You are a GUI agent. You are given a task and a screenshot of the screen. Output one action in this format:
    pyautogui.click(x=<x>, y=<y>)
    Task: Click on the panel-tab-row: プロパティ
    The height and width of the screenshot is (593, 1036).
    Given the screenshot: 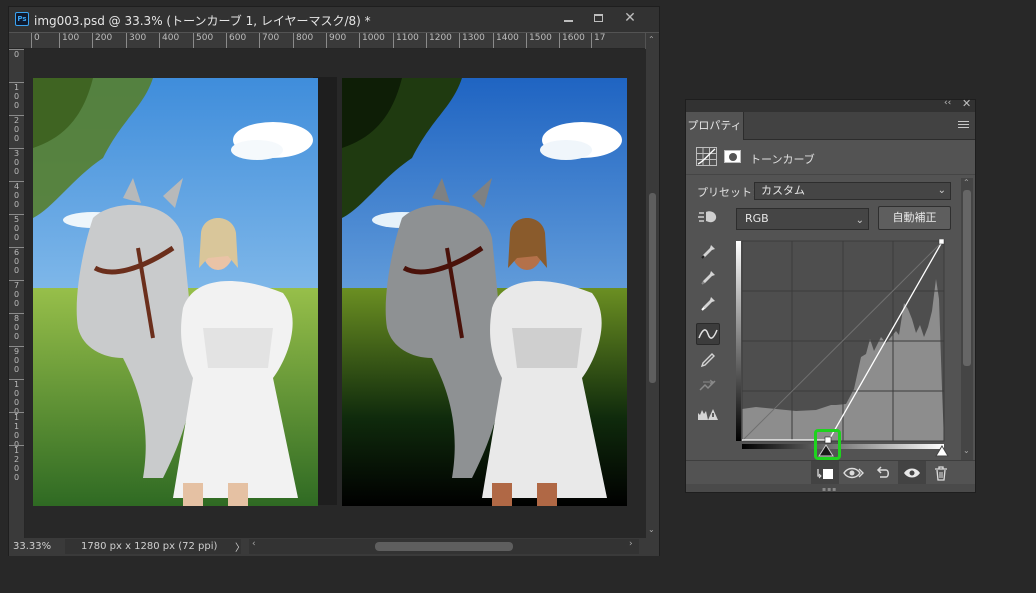 What is the action you would take?
    pyautogui.click(x=830, y=126)
    